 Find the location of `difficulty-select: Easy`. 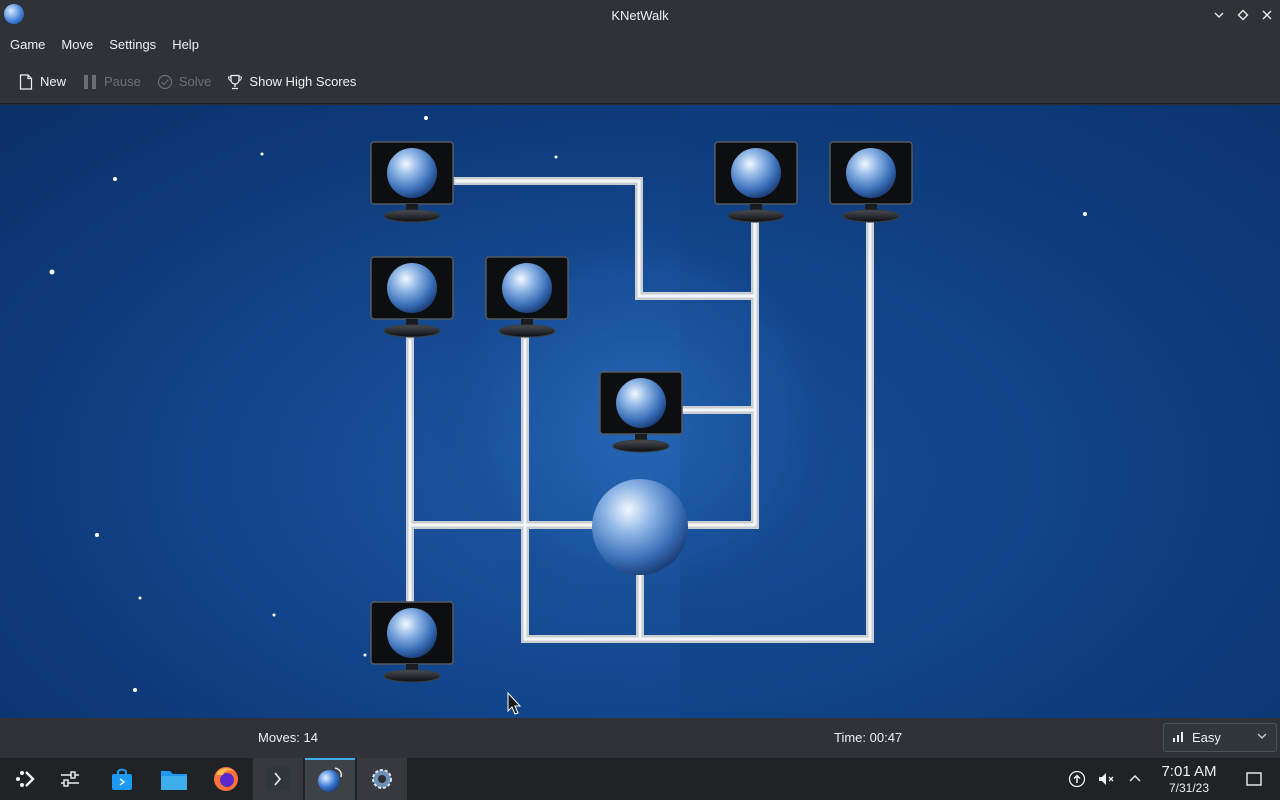

difficulty-select: Easy is located at coordinates (1220, 737).